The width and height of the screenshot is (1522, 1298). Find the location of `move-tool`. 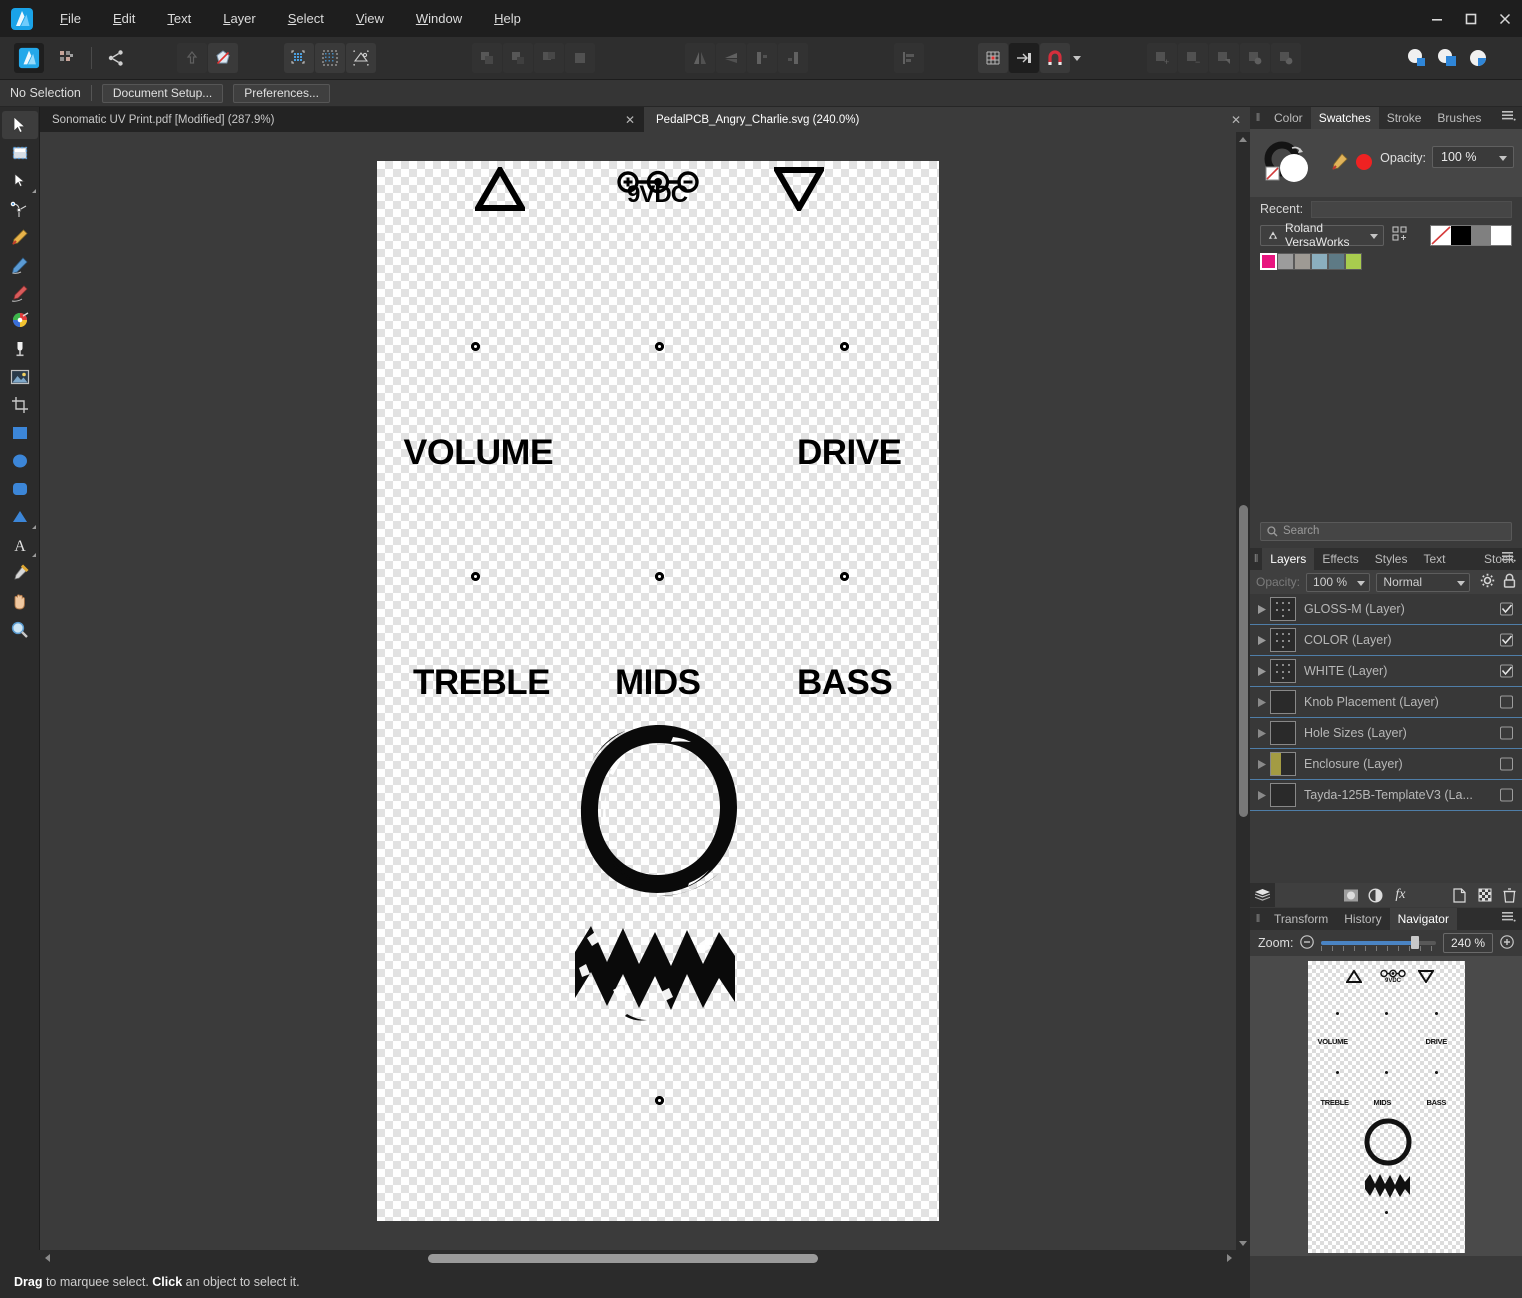

move-tool is located at coordinates (19, 125).